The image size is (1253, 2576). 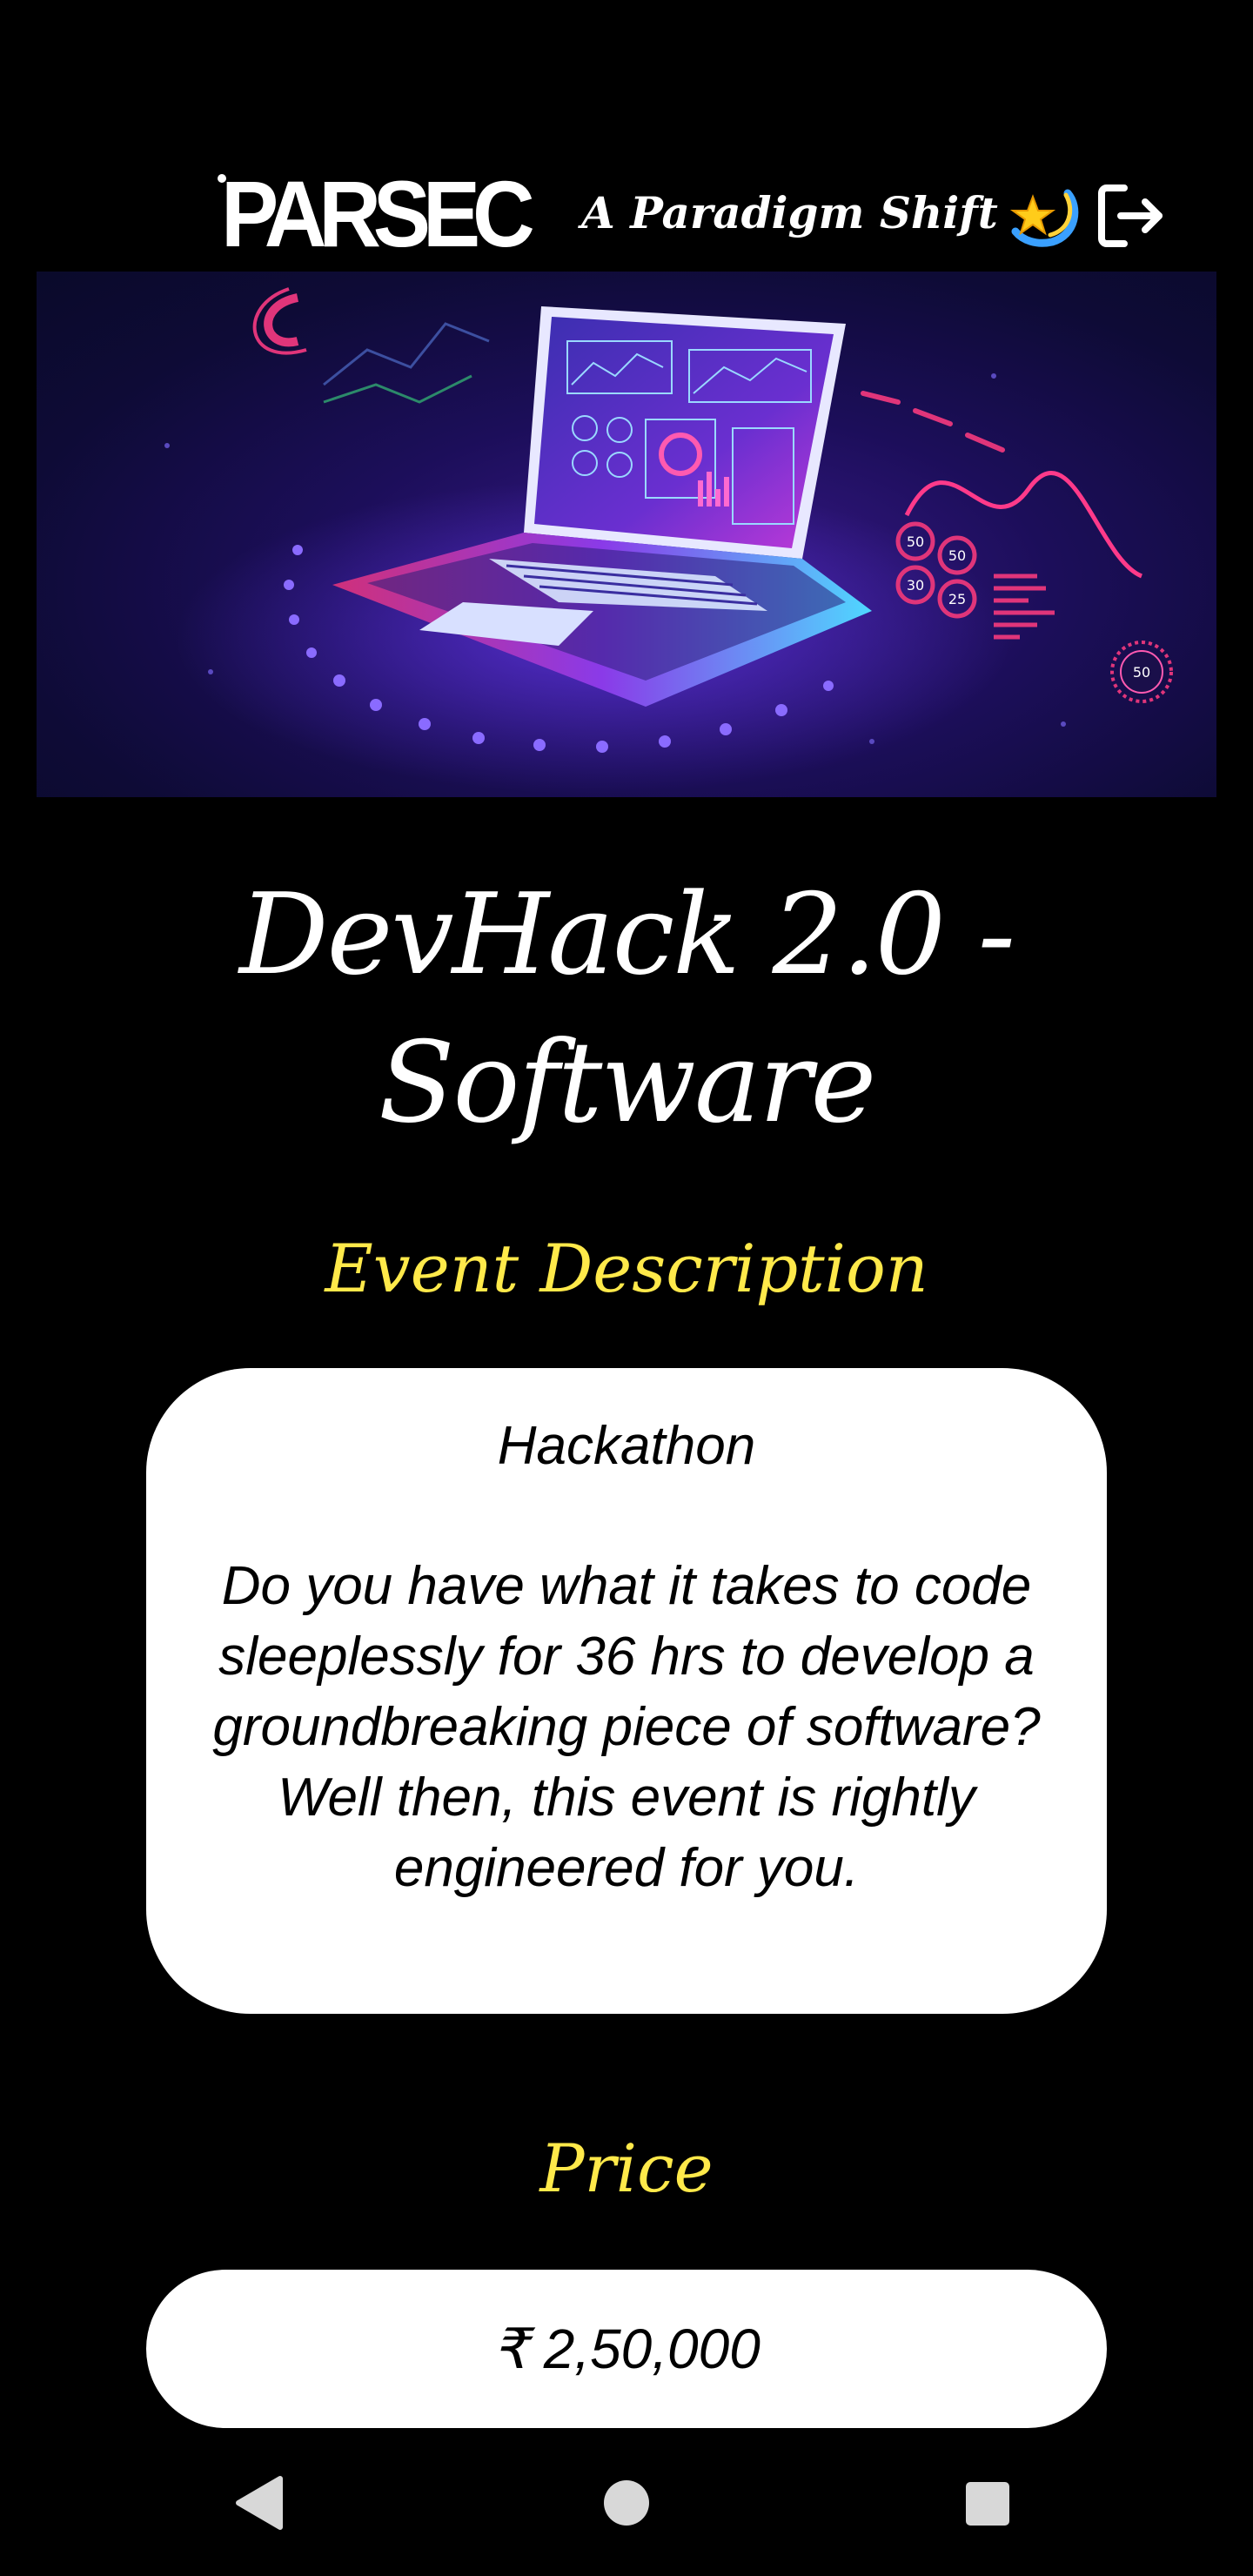 What do you see at coordinates (1044, 218) in the screenshot?
I see `shooting-star-icon` at bounding box center [1044, 218].